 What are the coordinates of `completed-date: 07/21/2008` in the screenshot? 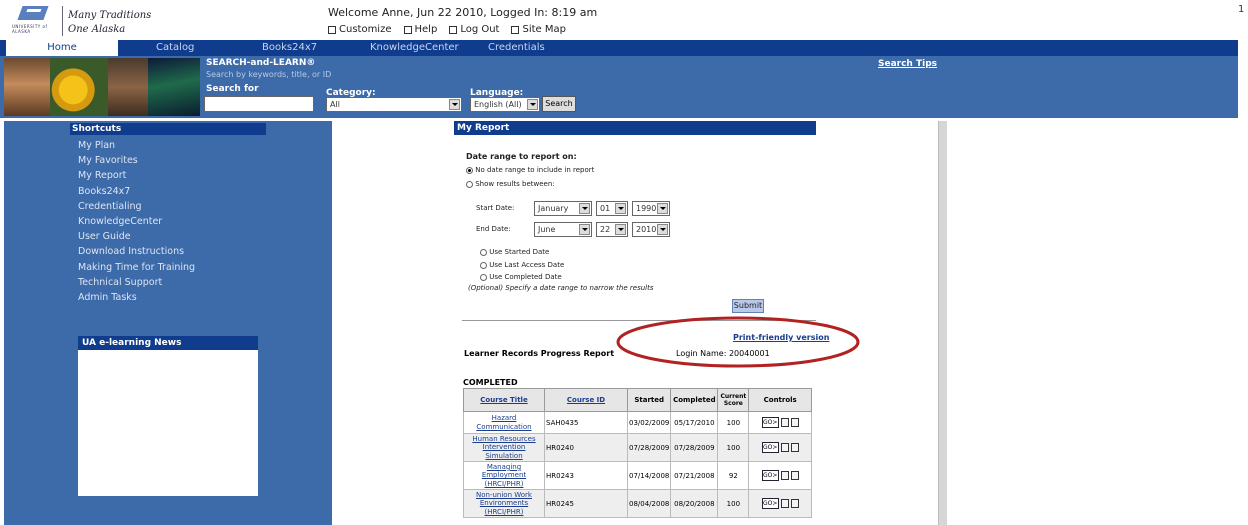 It's located at (694, 475).